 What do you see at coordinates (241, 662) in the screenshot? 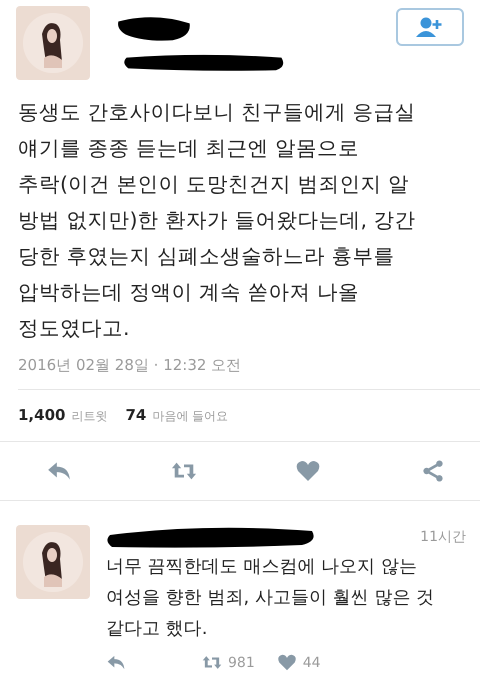
I see `retweet-count: 981` at bounding box center [241, 662].